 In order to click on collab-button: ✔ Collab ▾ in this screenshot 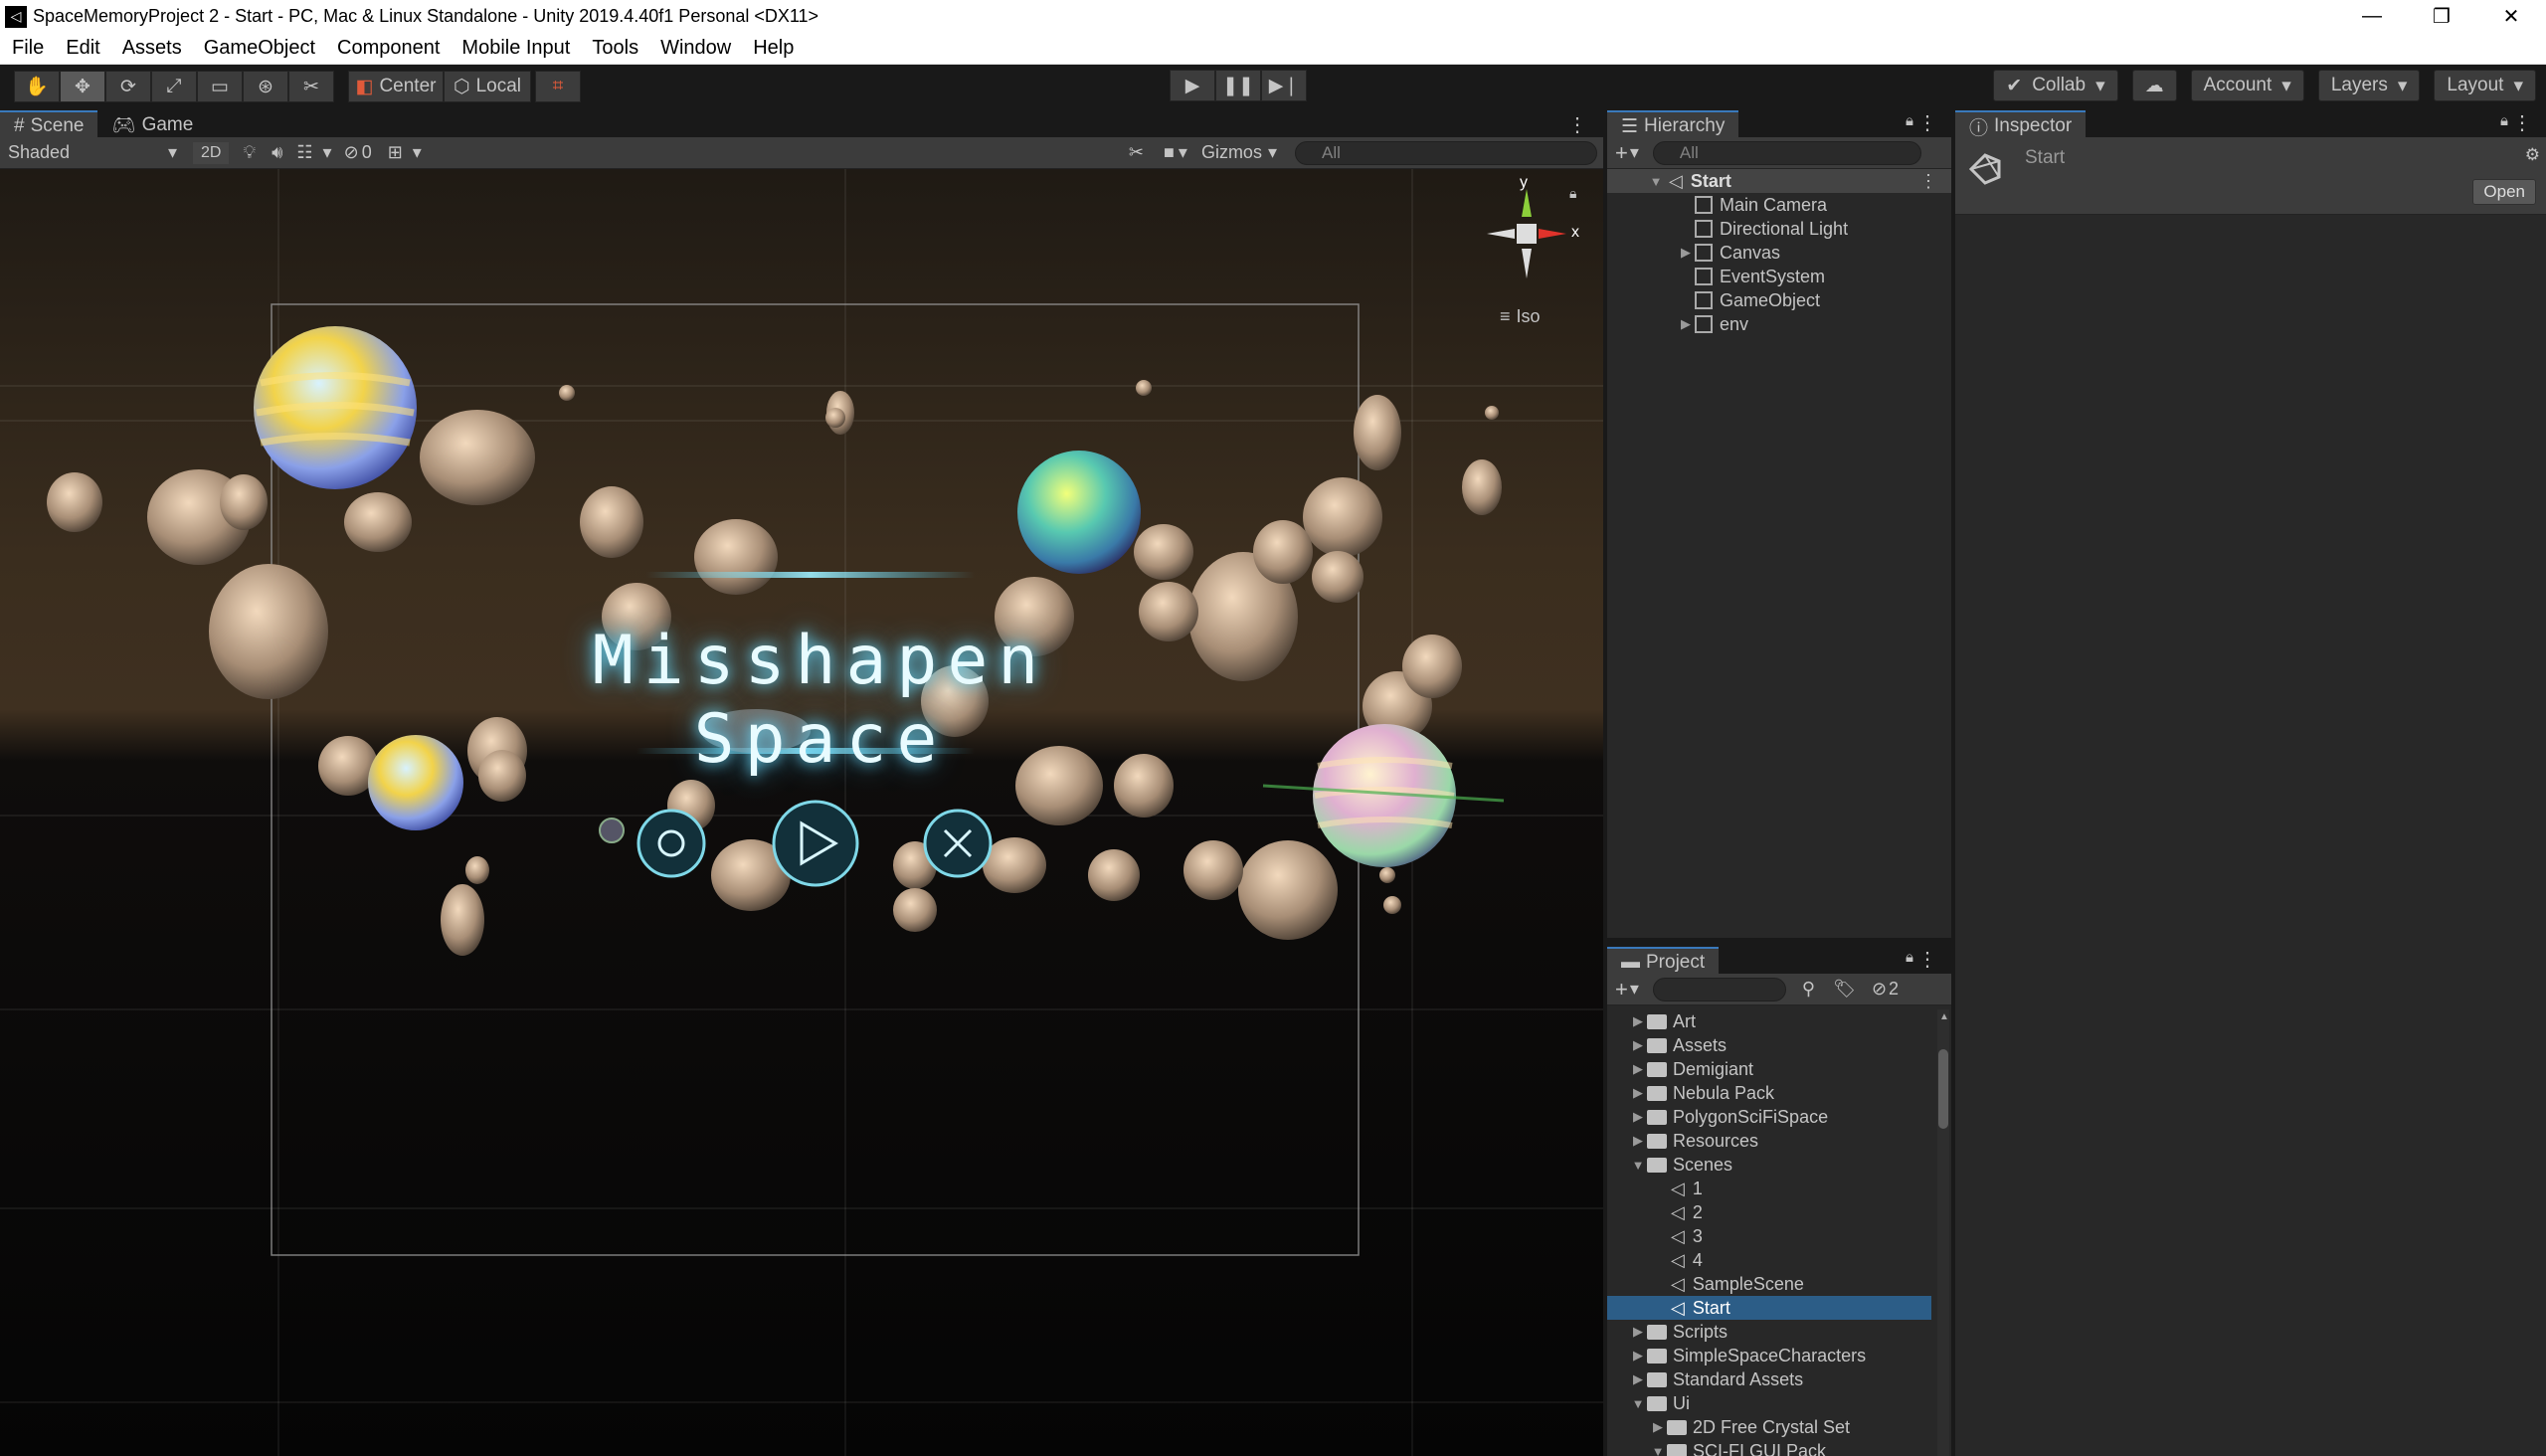, I will do `click(2055, 85)`.